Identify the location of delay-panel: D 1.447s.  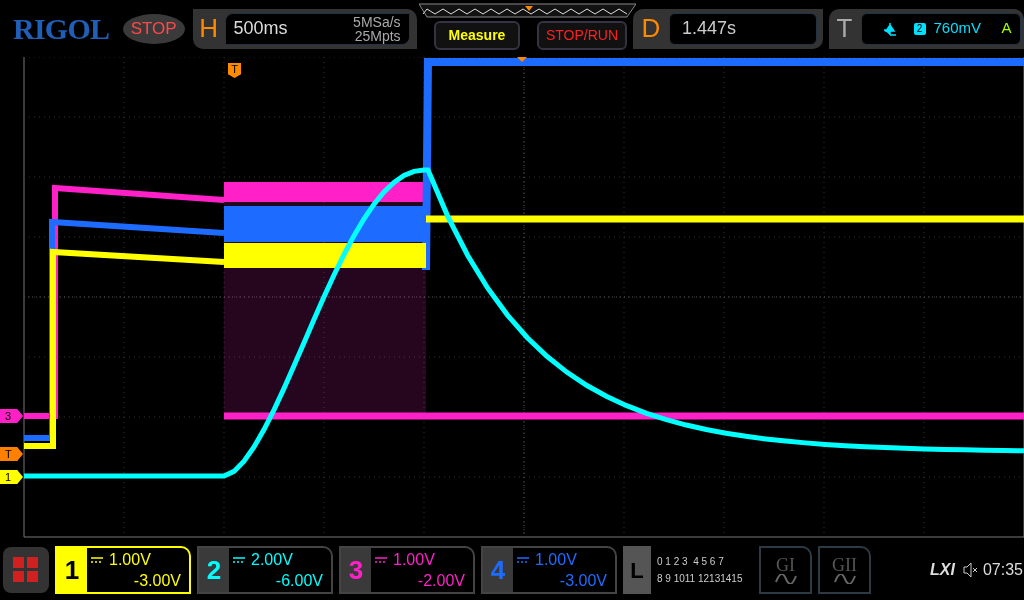
(728, 28).